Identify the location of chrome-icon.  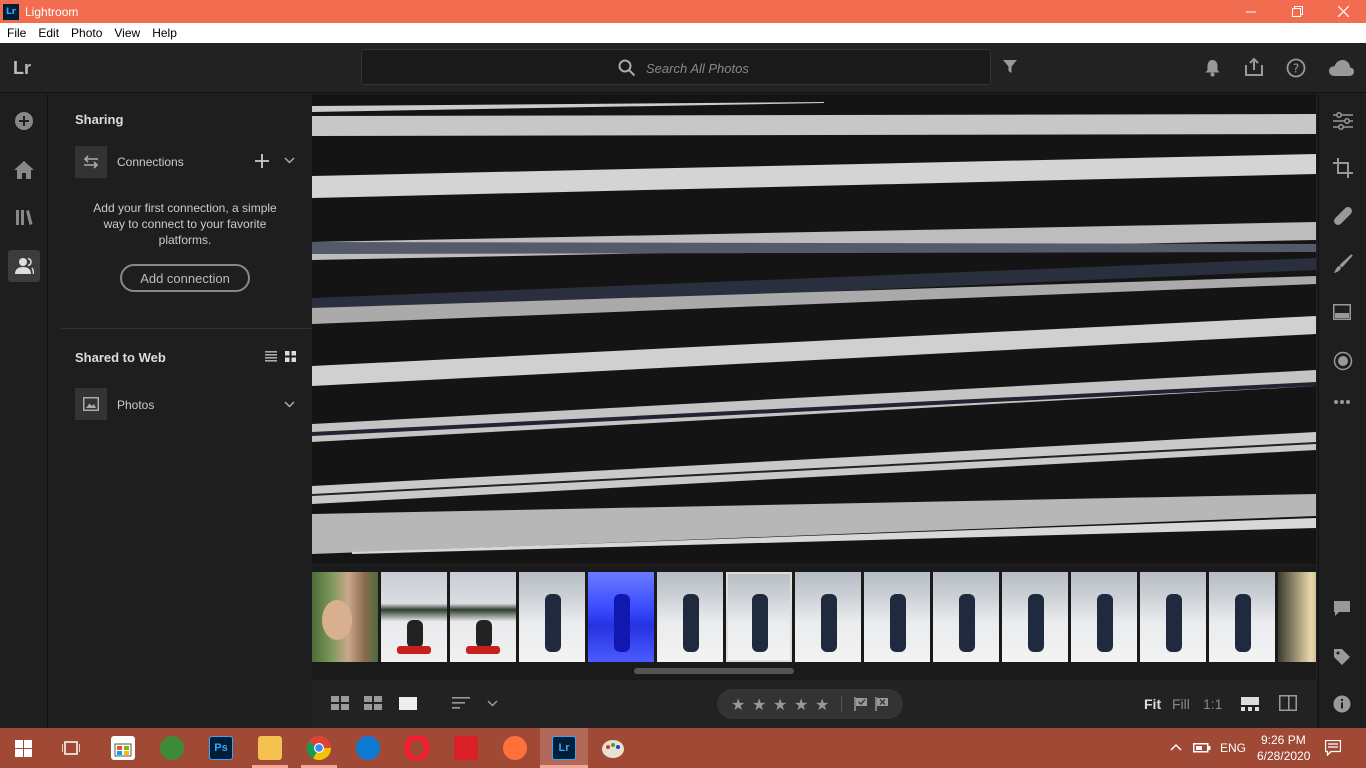
(319, 748).